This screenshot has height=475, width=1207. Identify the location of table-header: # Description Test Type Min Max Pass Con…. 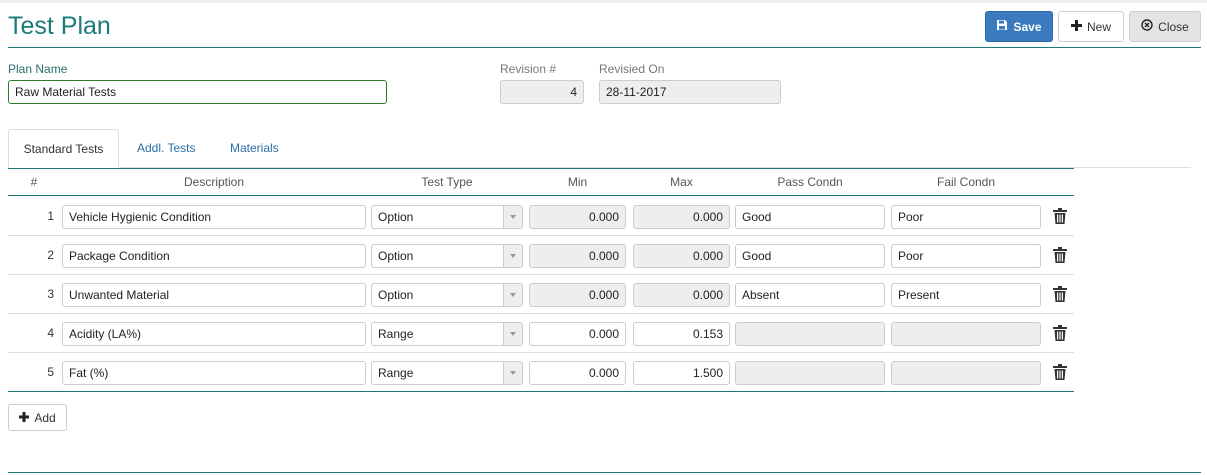
(541, 182).